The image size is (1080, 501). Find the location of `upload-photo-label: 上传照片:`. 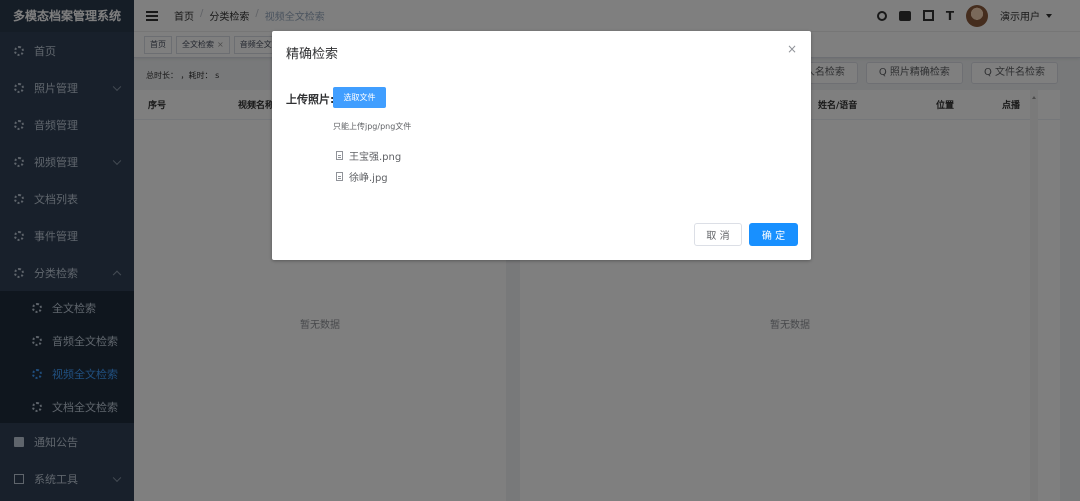

upload-photo-label: 上传照片: is located at coordinates (310, 99).